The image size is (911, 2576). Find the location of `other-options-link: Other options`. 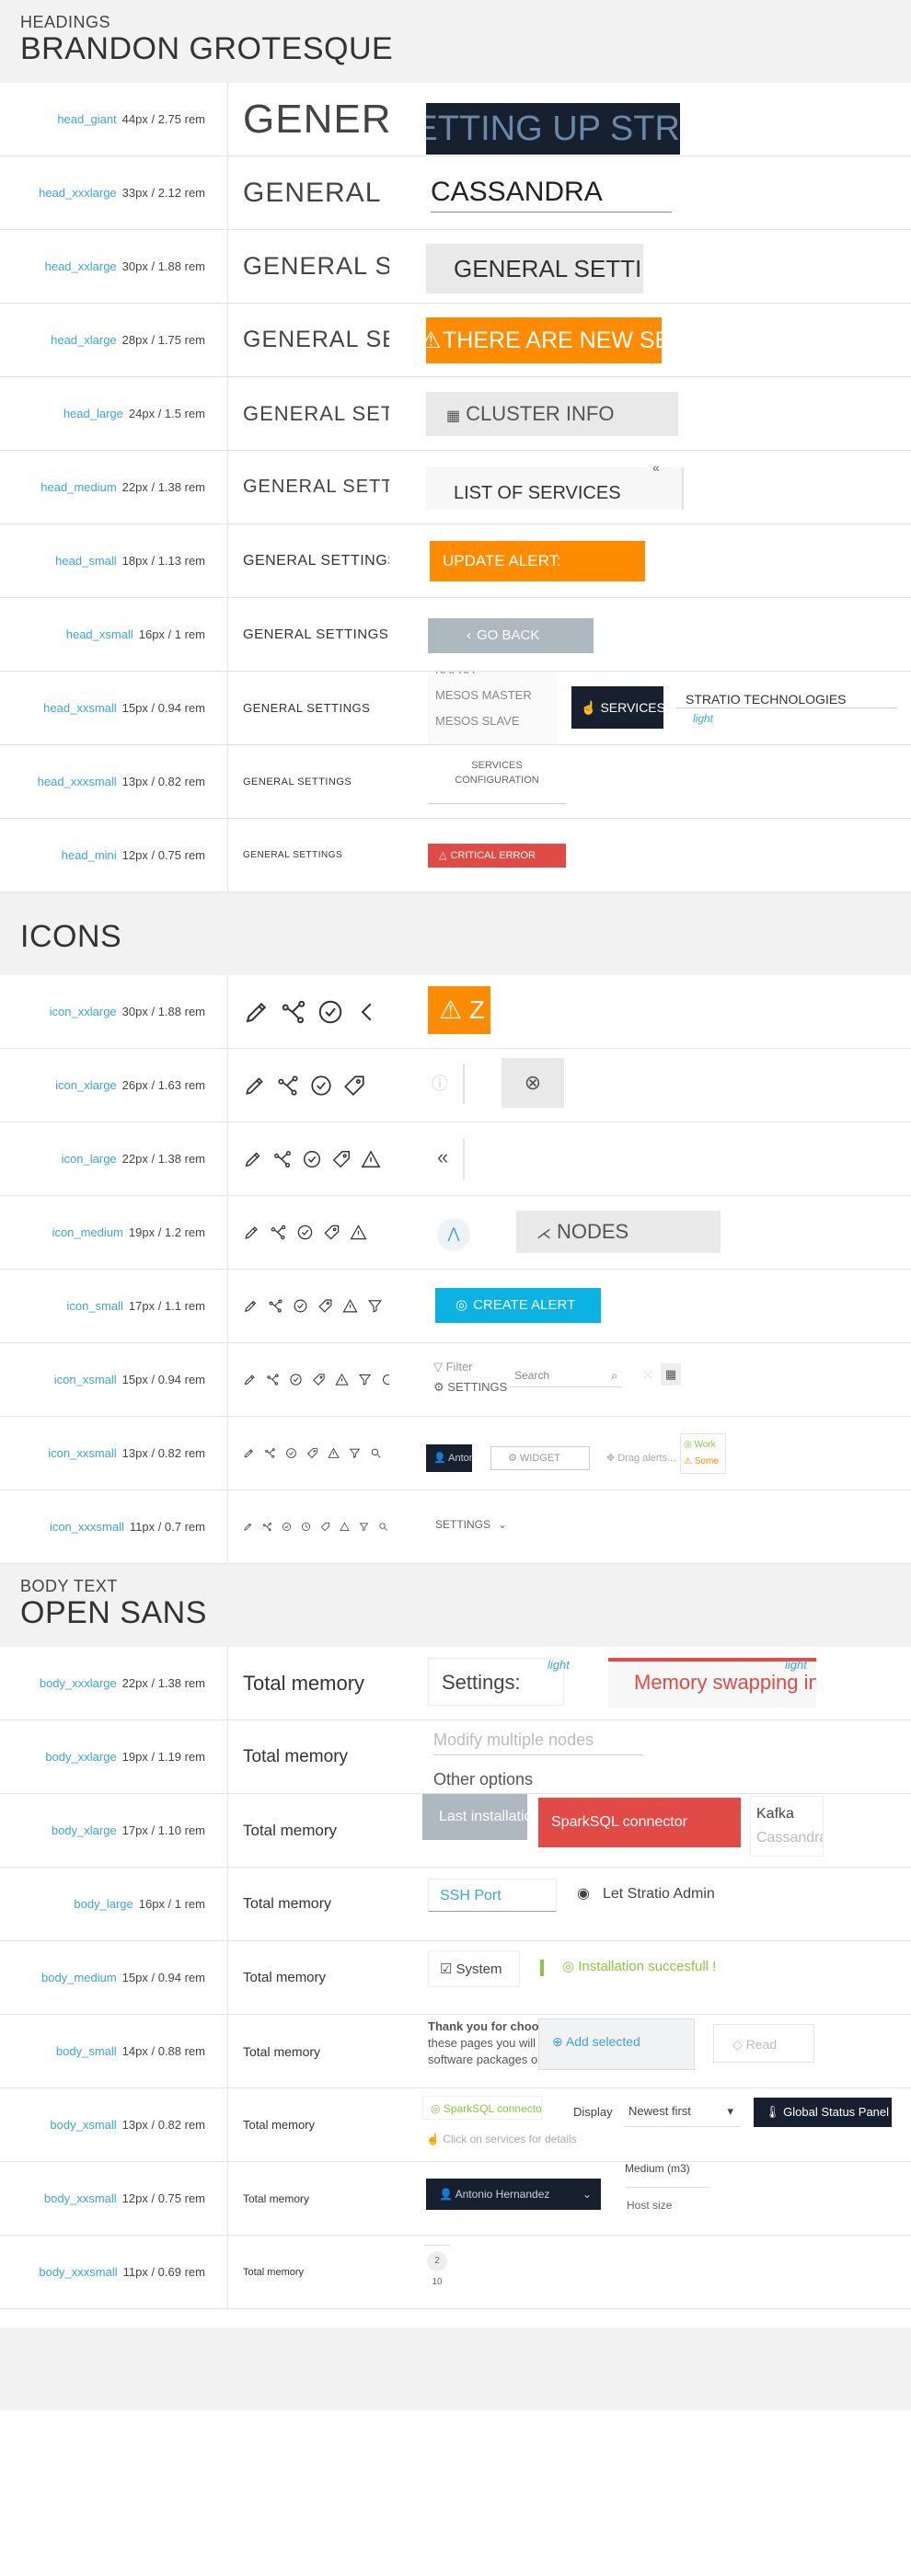

other-options-link: Other options is located at coordinates (483, 1779).